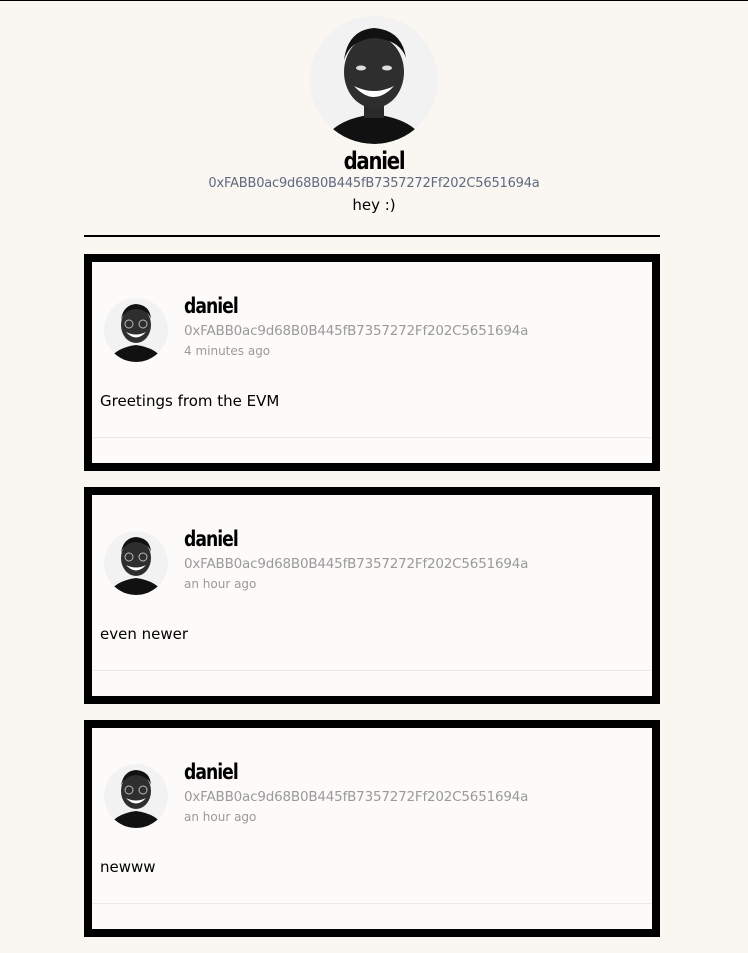 The image size is (748, 953). I want to click on avatar-photo-icon, so click(374, 80).